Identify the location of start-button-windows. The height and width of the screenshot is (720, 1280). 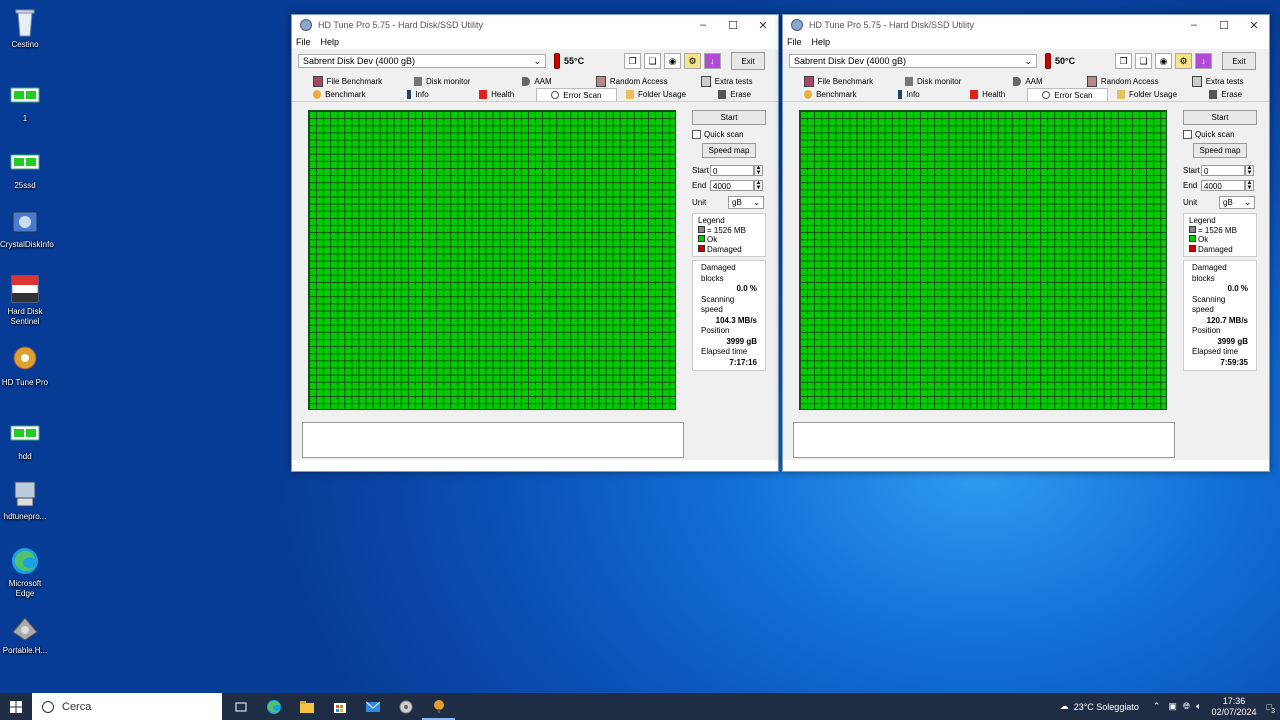
(16, 706).